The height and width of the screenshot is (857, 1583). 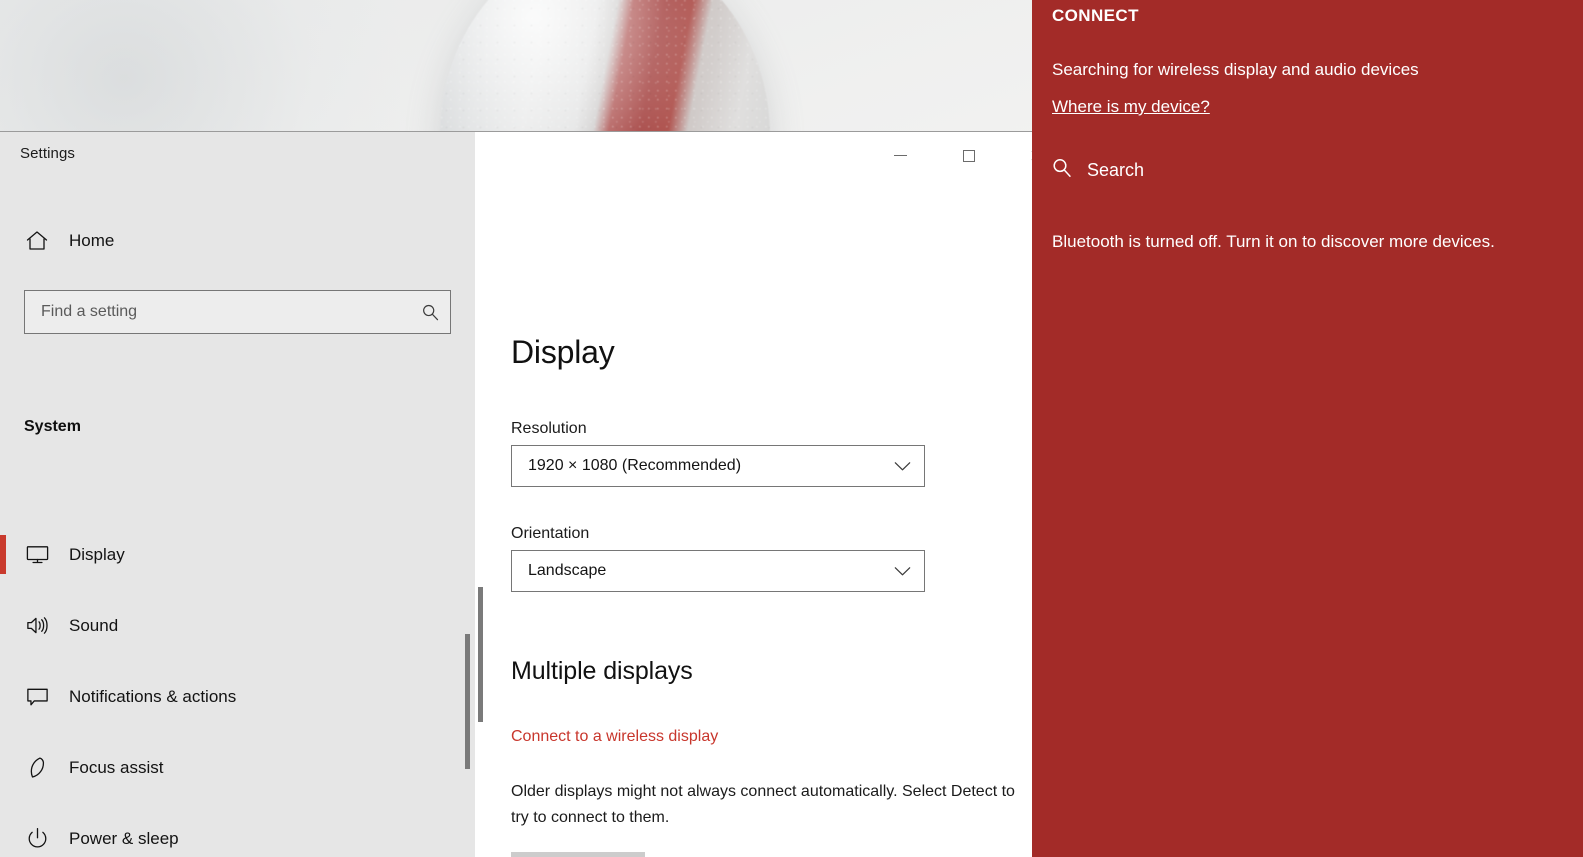 I want to click on connect-panel-title: CONNECT, so click(x=1095, y=15).